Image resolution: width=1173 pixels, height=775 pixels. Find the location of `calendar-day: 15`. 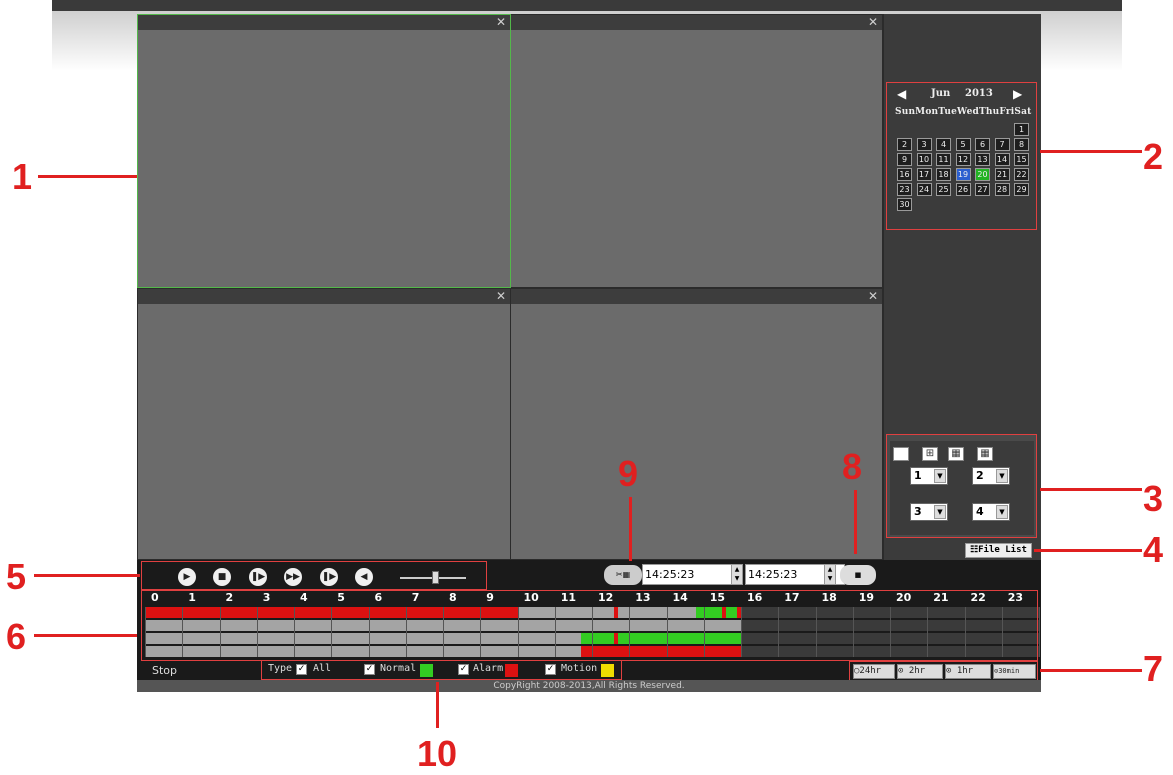

calendar-day: 15 is located at coordinates (1021, 159).